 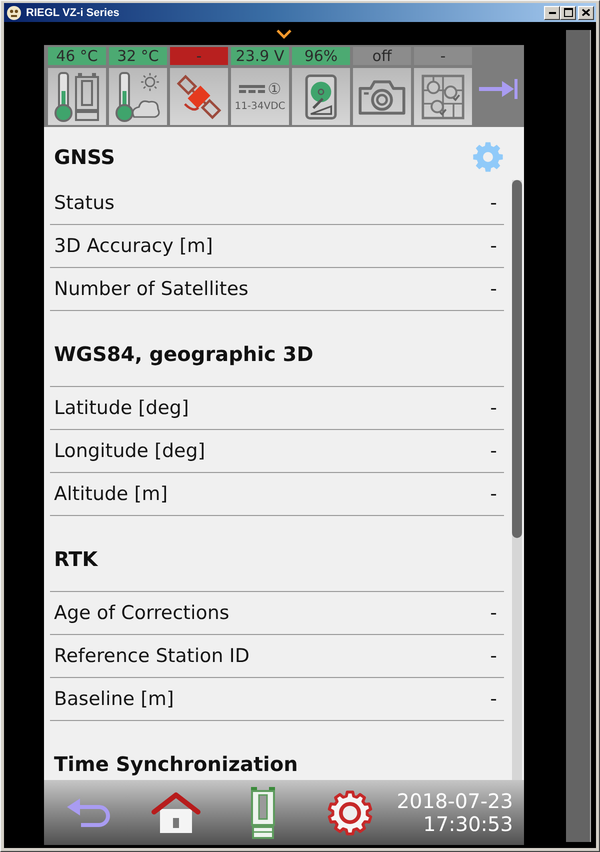 I want to click on scrollbar-thumb, so click(x=517, y=359).